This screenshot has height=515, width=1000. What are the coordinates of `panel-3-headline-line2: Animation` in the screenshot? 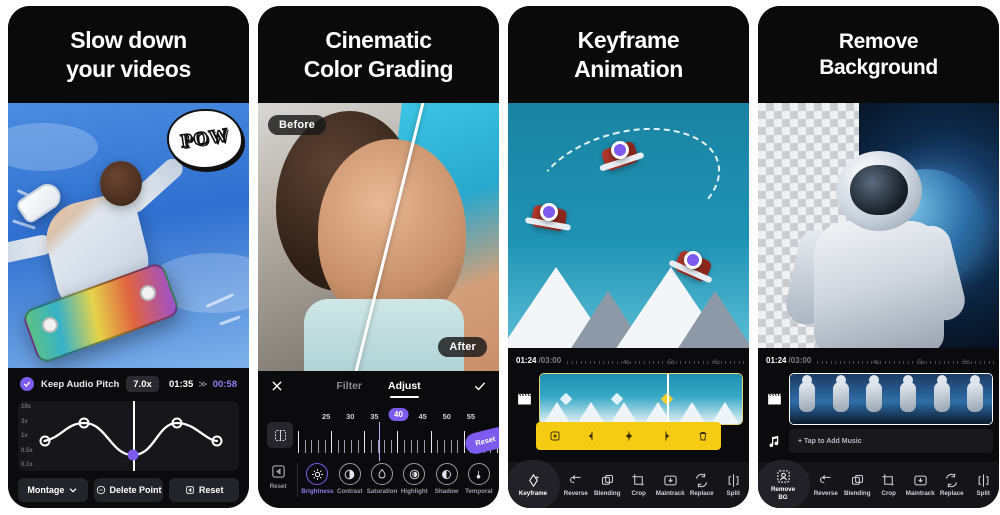 It's located at (628, 68).